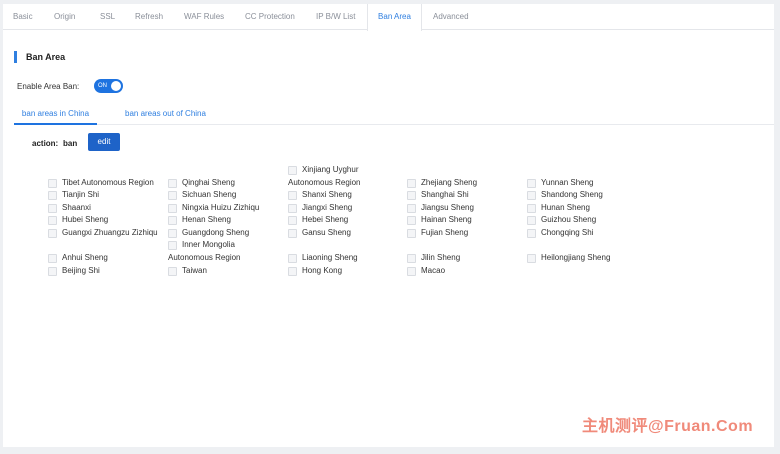 The width and height of the screenshot is (780, 454). I want to click on region-anhui: Anhui Sheng, so click(78, 258).